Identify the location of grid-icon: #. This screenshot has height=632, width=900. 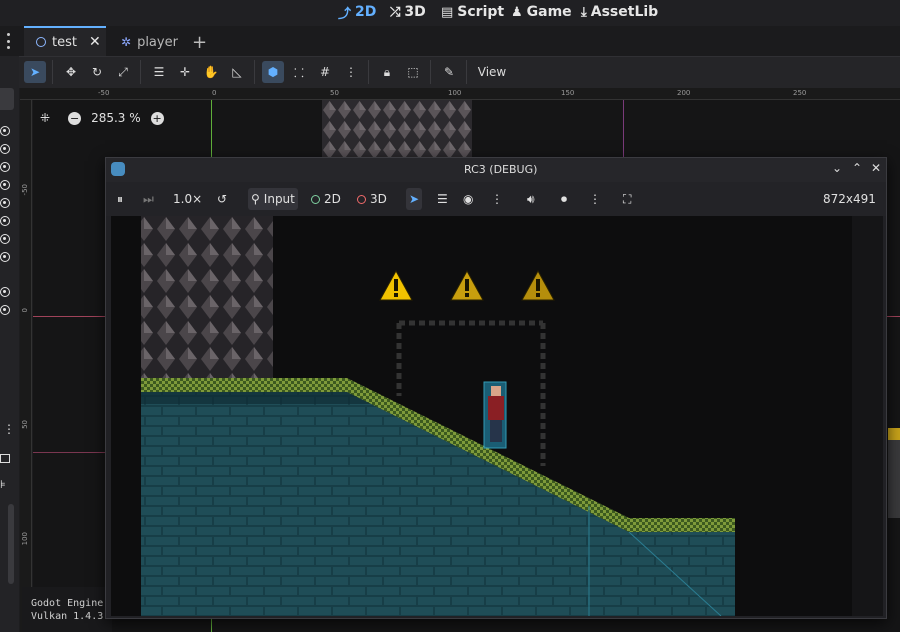
(325, 72).